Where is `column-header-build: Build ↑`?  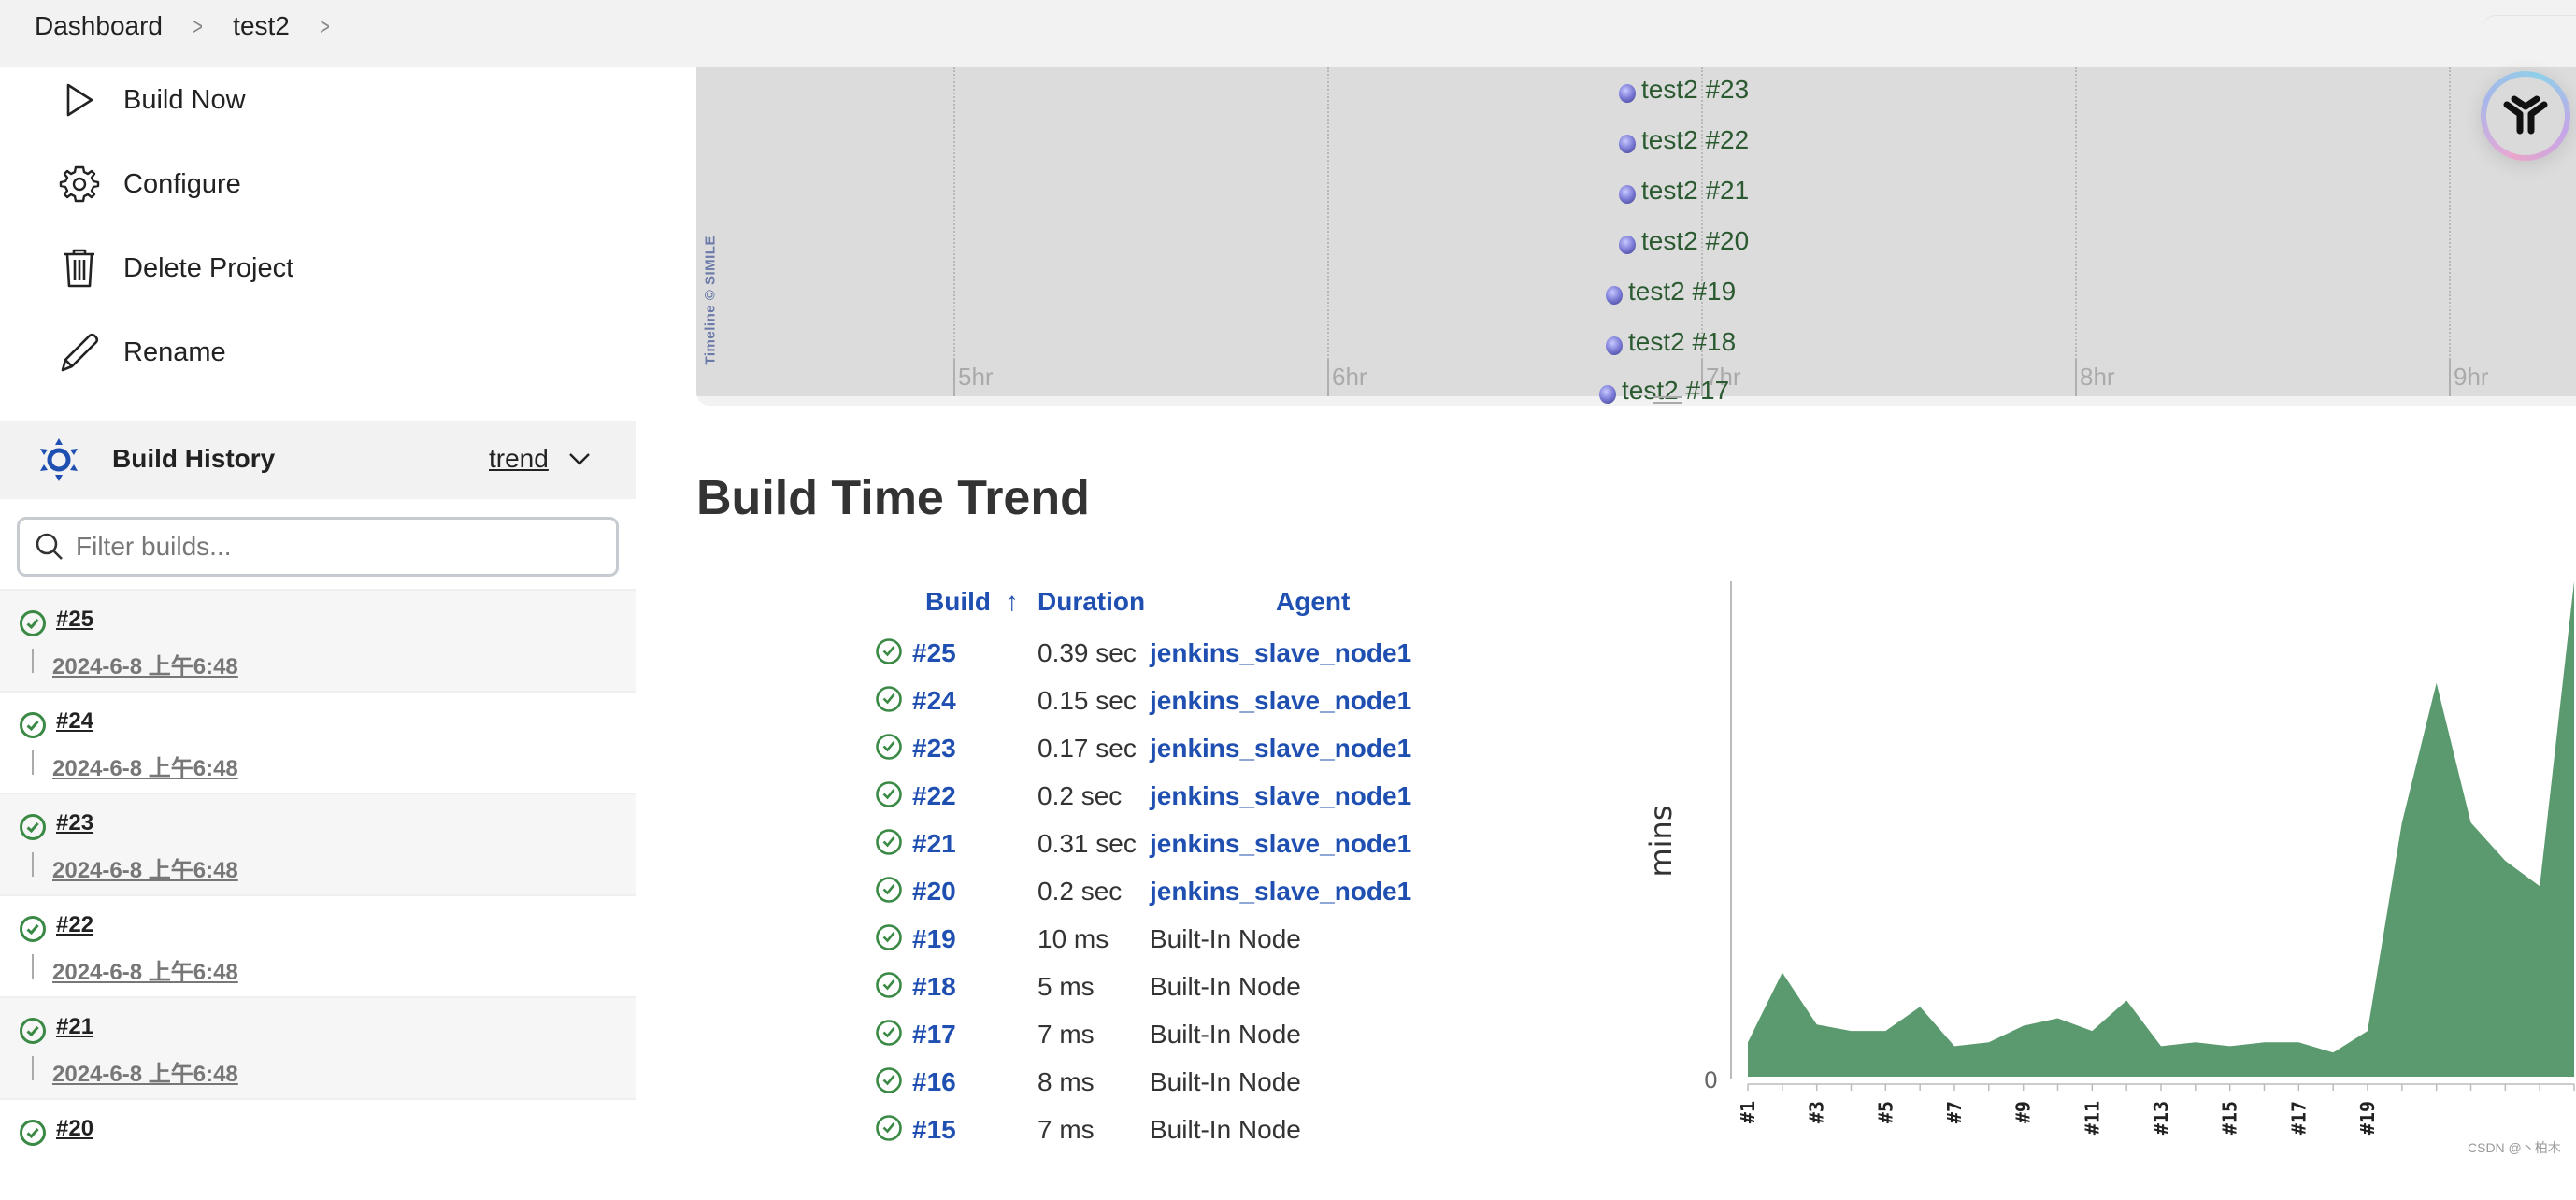
column-header-build: Build ↑ is located at coordinates (972, 602).